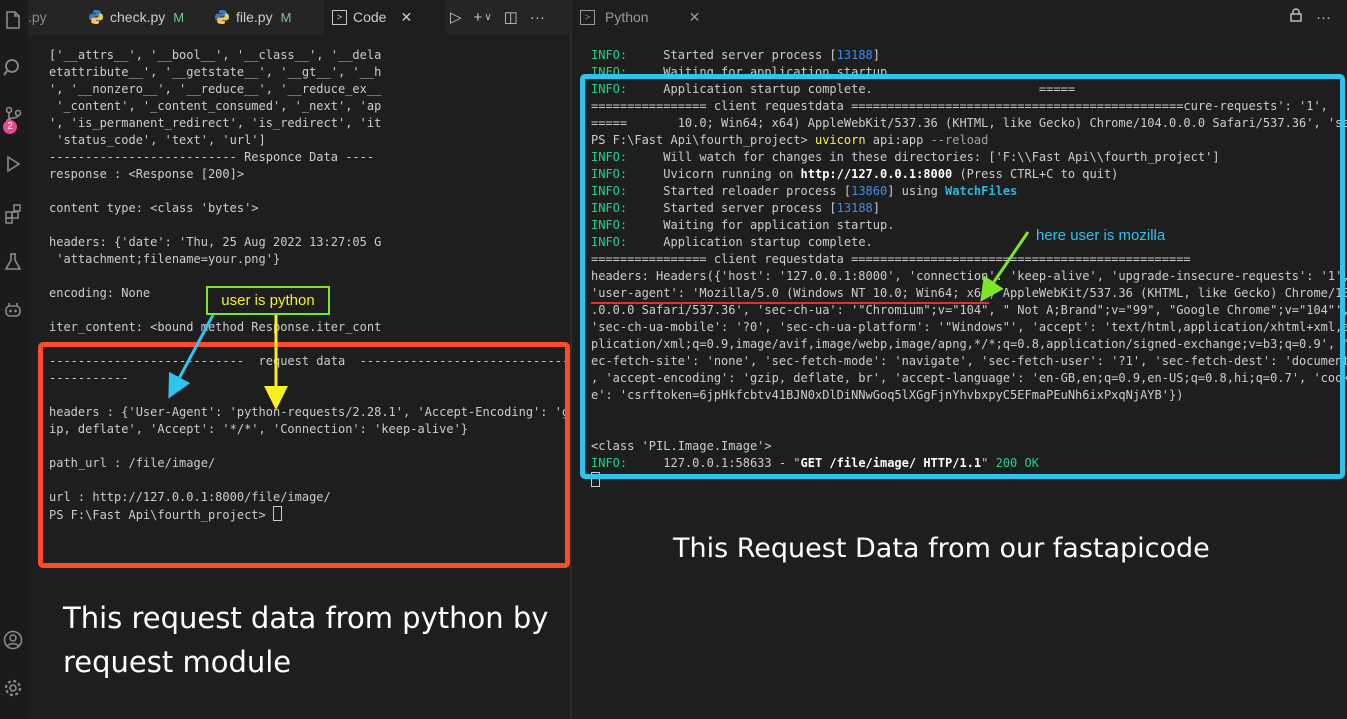 Image resolution: width=1347 pixels, height=719 pixels. I want to click on tab-check-py: check.py M, so click(136, 17).